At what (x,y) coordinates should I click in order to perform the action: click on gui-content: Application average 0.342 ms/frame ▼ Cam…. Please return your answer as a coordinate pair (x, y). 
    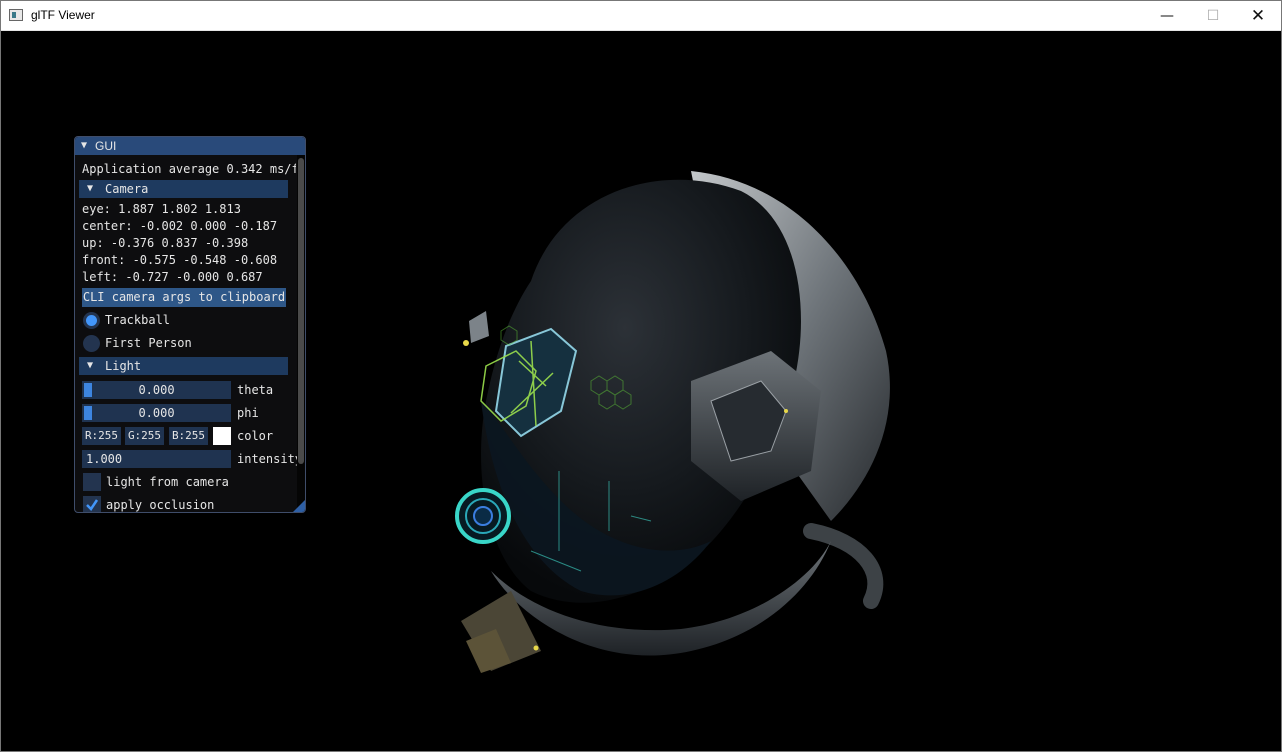
    Looking at the image, I should click on (186, 333).